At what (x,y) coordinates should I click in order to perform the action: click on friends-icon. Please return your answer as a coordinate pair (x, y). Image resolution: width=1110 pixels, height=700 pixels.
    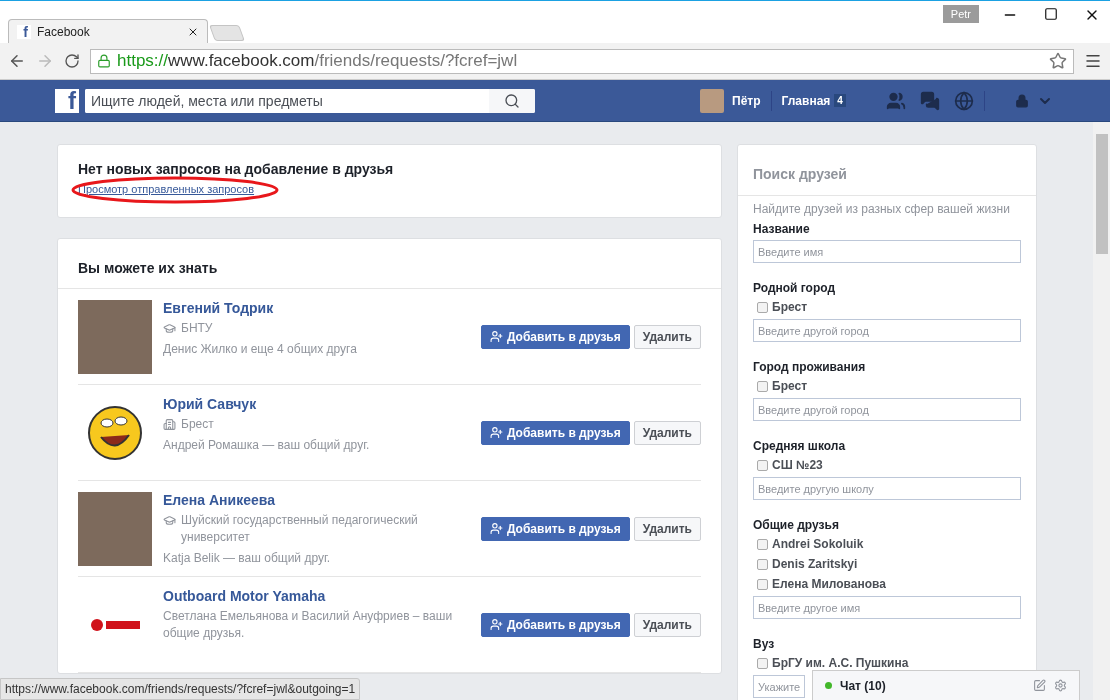
    Looking at the image, I should click on (895, 100).